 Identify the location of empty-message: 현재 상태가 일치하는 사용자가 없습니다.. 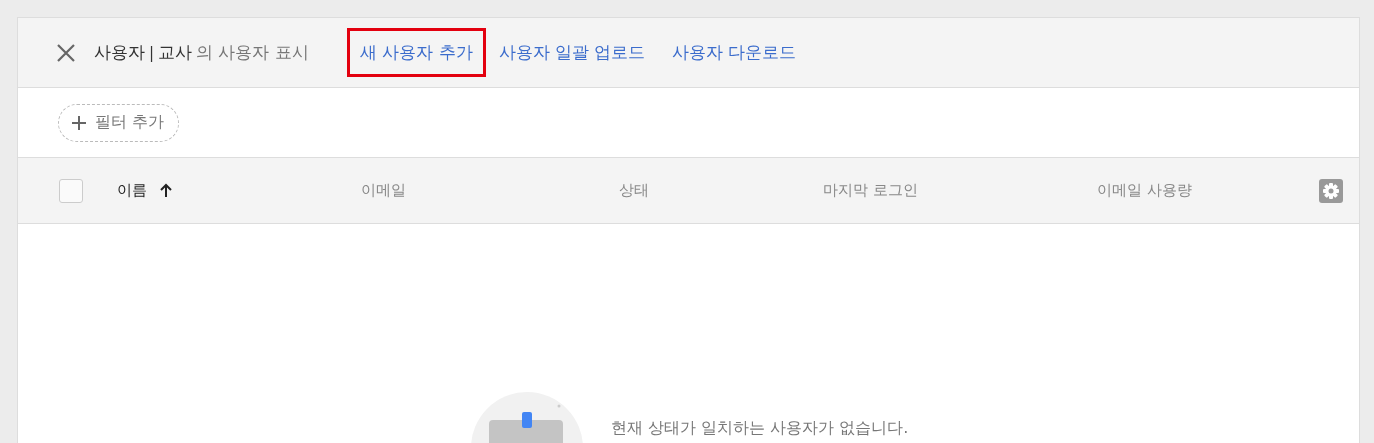
(760, 428).